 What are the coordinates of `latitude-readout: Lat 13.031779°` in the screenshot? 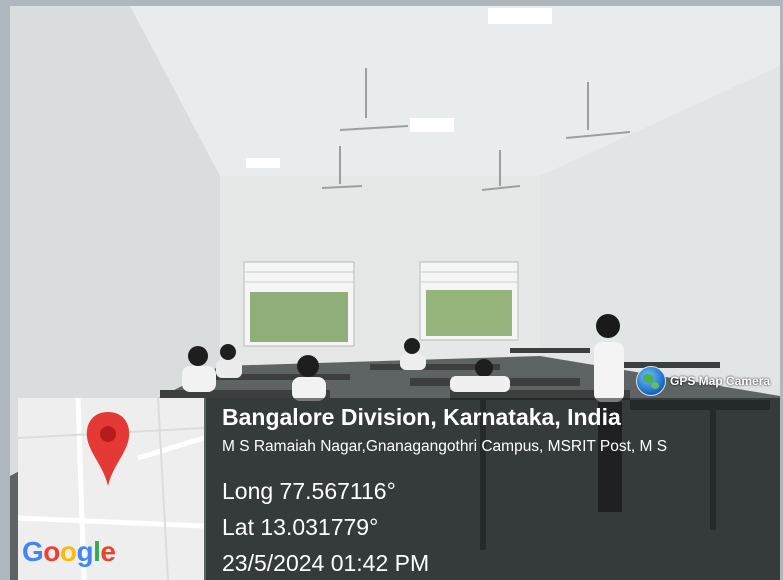 It's located at (300, 527).